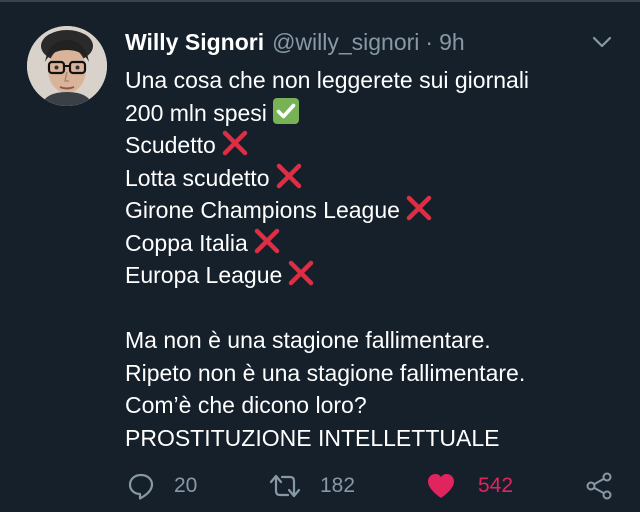 Image resolution: width=640 pixels, height=512 pixels. I want to click on heart-icon, so click(441, 486).